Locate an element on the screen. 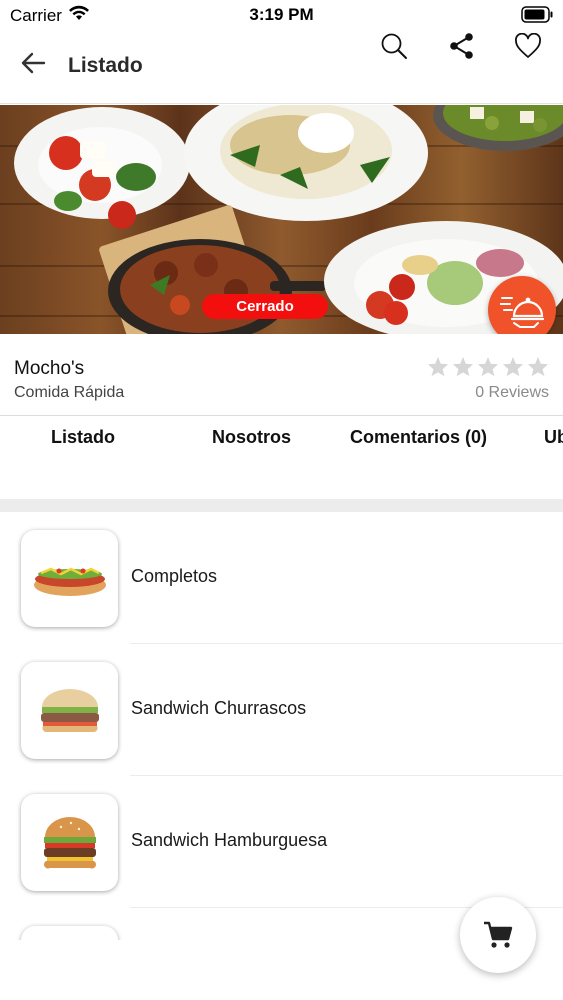 This screenshot has height=1000, width=563. food-delivery-icon is located at coordinates (522, 312).